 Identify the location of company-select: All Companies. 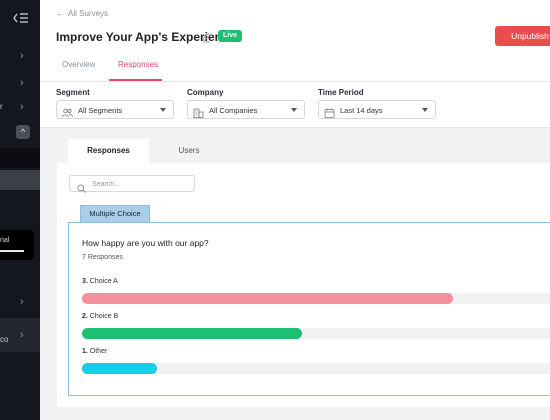
(246, 109).